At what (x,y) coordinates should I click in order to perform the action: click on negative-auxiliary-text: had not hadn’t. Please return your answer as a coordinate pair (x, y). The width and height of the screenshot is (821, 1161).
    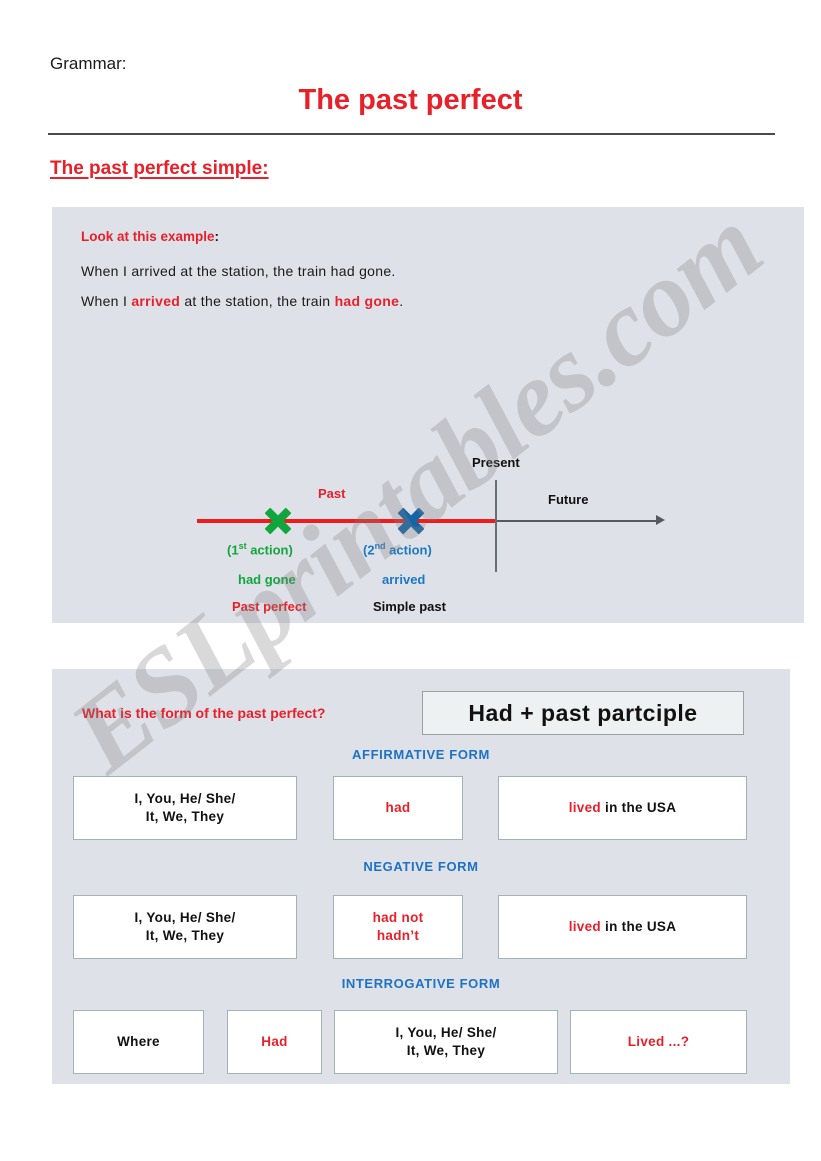
    Looking at the image, I should click on (398, 927).